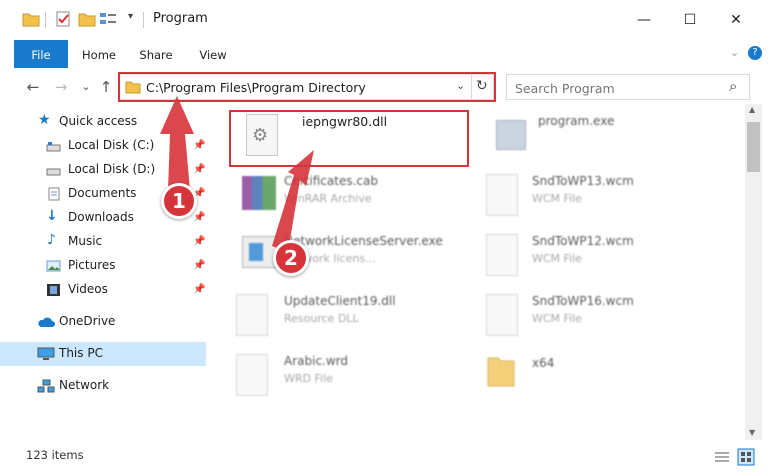  I want to click on sidebar-item-music: ♪ Music 📌, so click(103, 242).